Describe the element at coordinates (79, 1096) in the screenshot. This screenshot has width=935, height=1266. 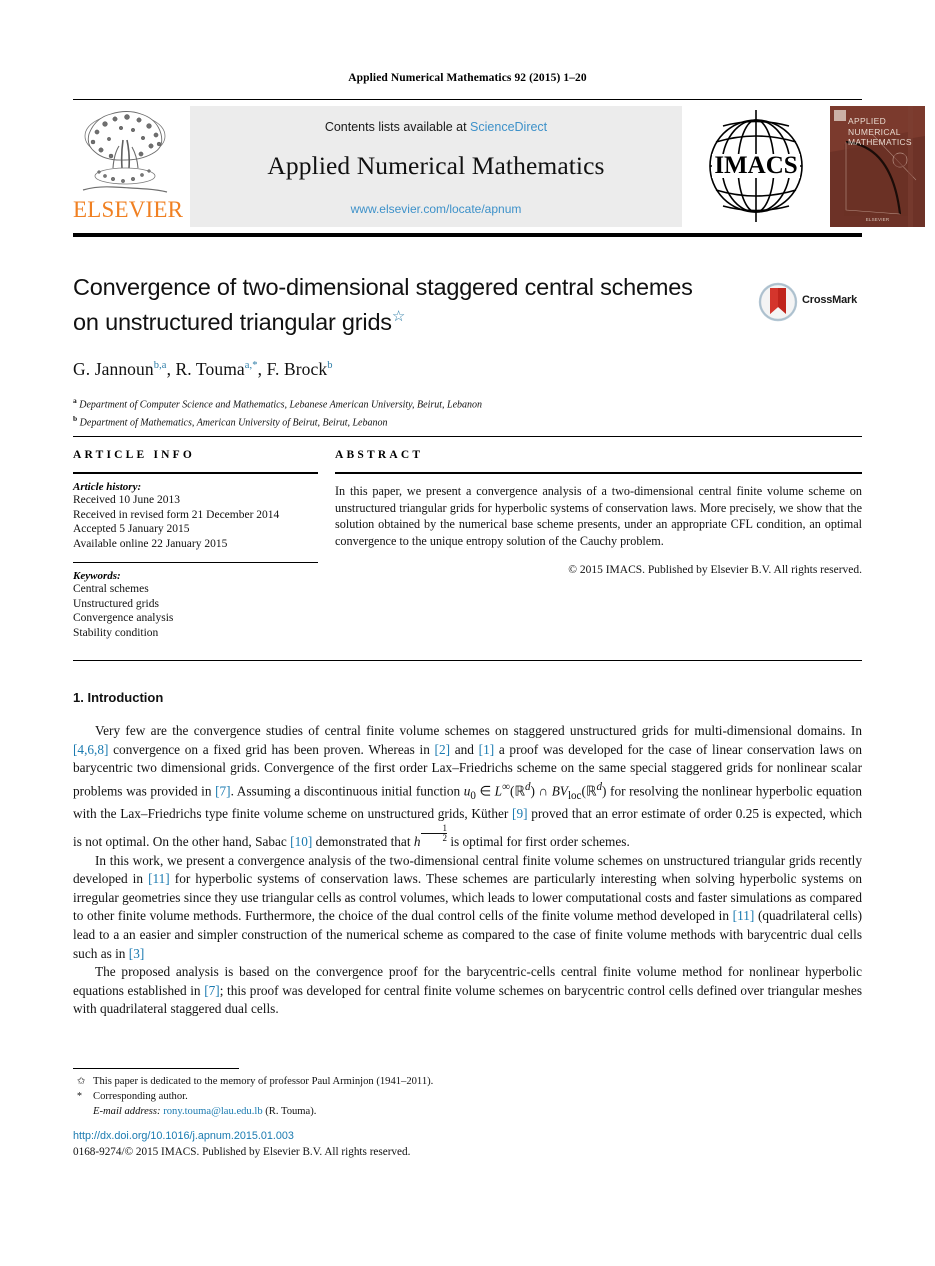
I see `footnote-asterisk-marker: *` at that location.